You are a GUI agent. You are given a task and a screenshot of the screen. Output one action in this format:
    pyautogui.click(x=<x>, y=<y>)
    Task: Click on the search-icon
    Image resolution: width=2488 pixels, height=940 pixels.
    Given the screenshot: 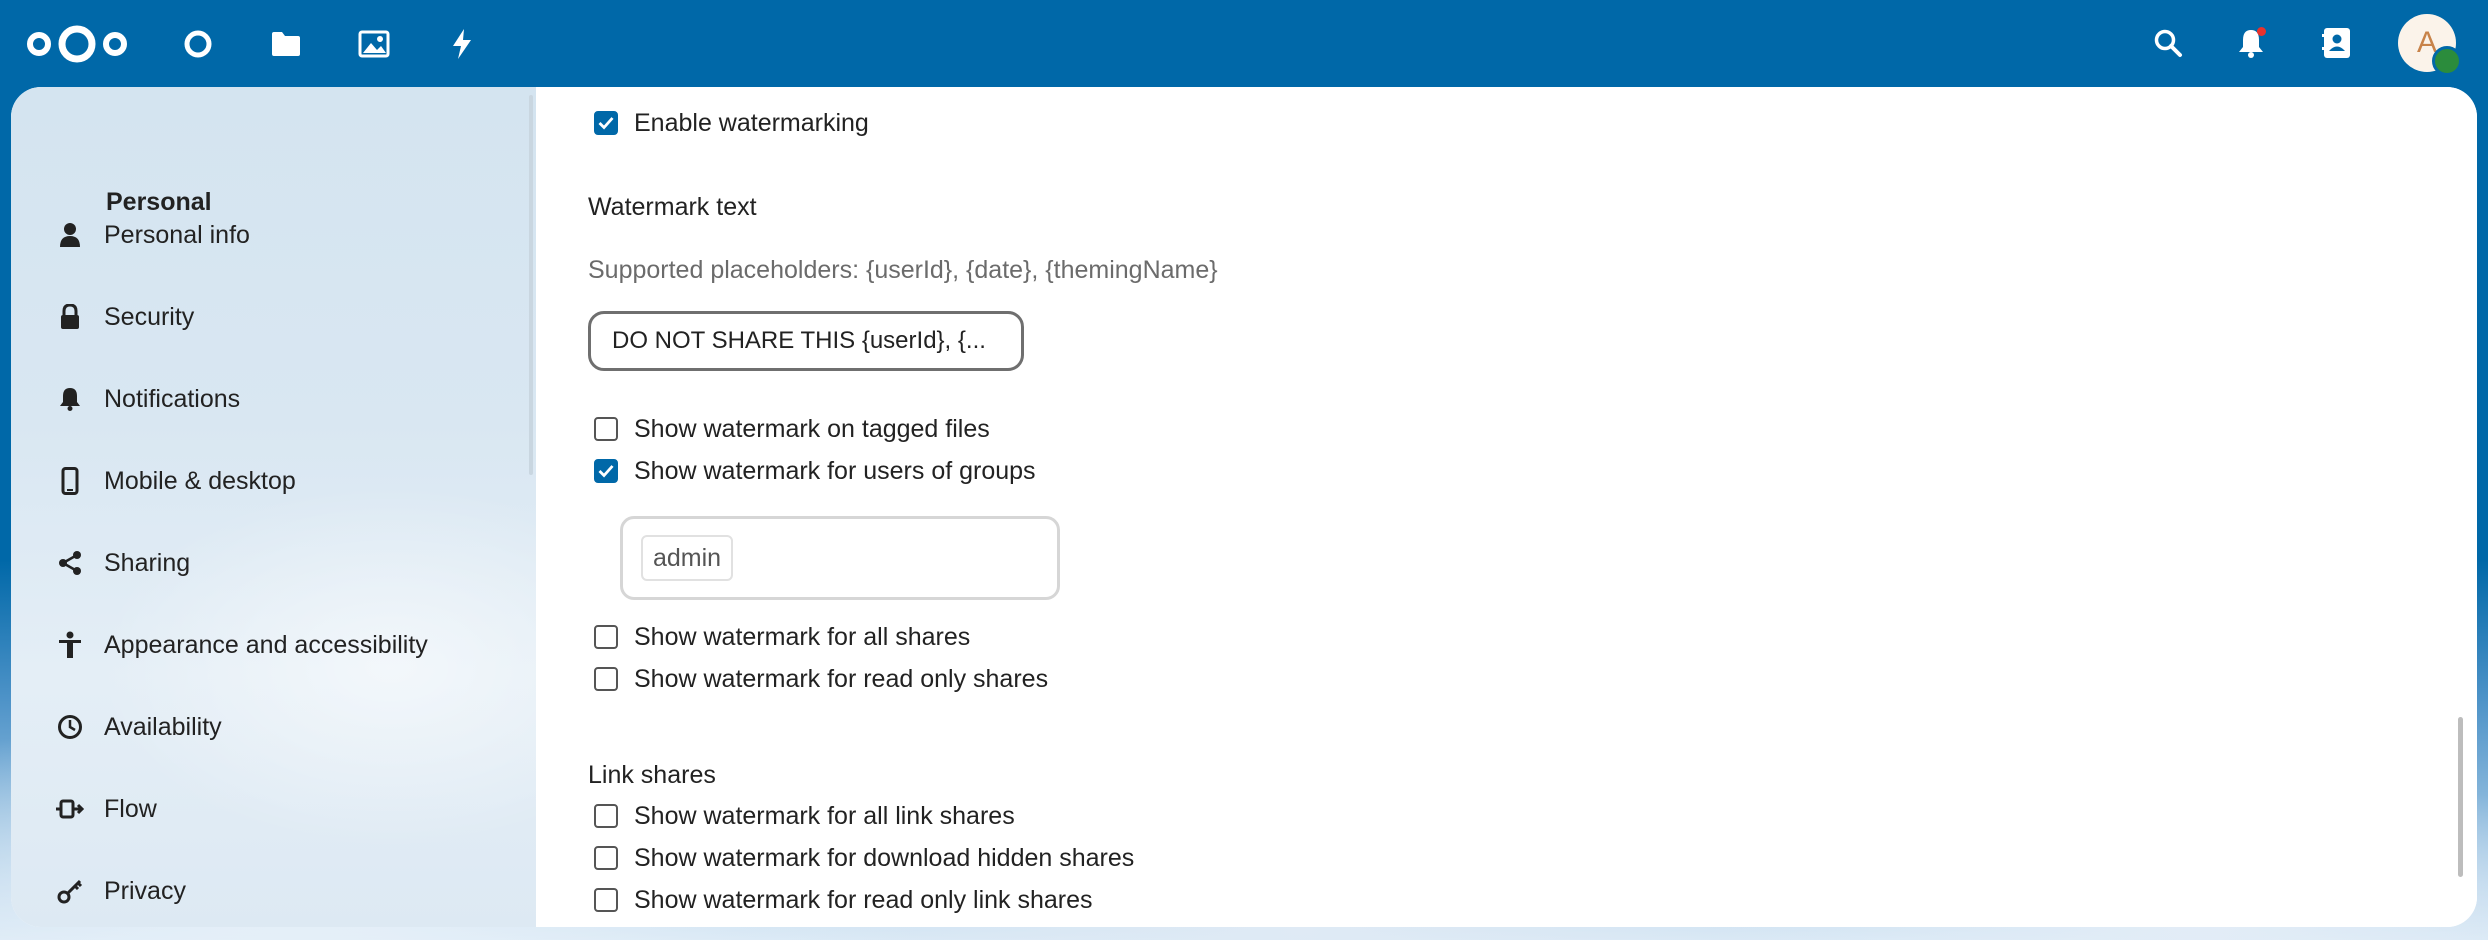 What is the action you would take?
    pyautogui.click(x=2168, y=43)
    